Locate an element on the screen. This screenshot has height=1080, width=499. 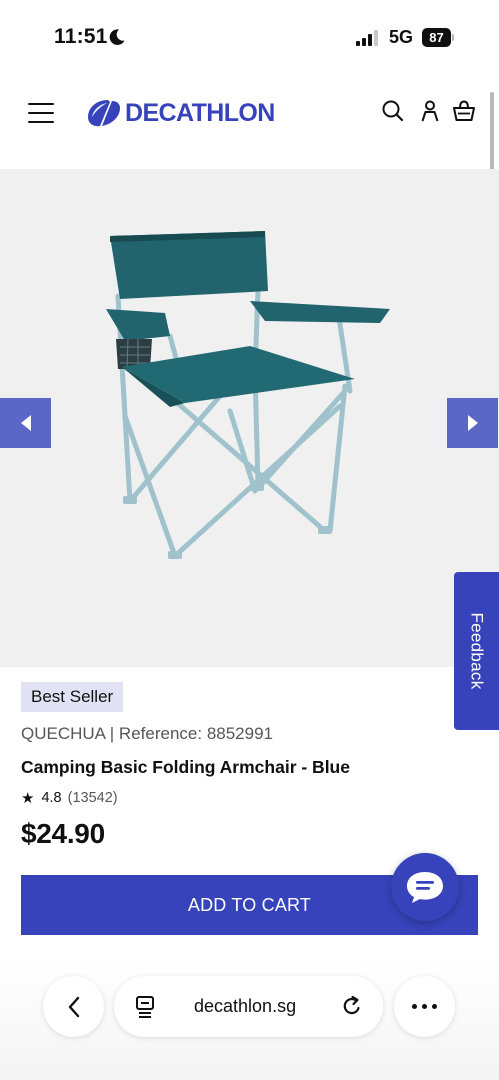
cart-icon is located at coordinates (464, 111).